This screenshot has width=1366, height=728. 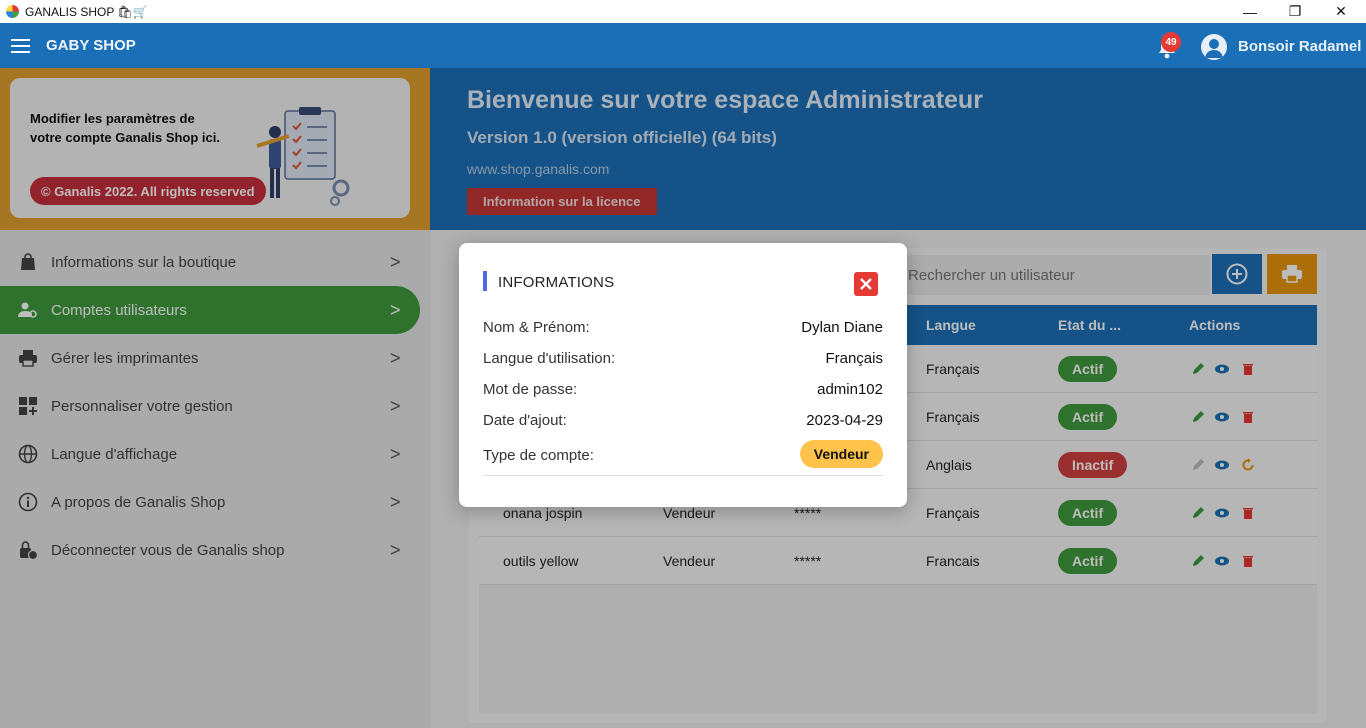 I want to click on close-icon, so click(x=866, y=284).